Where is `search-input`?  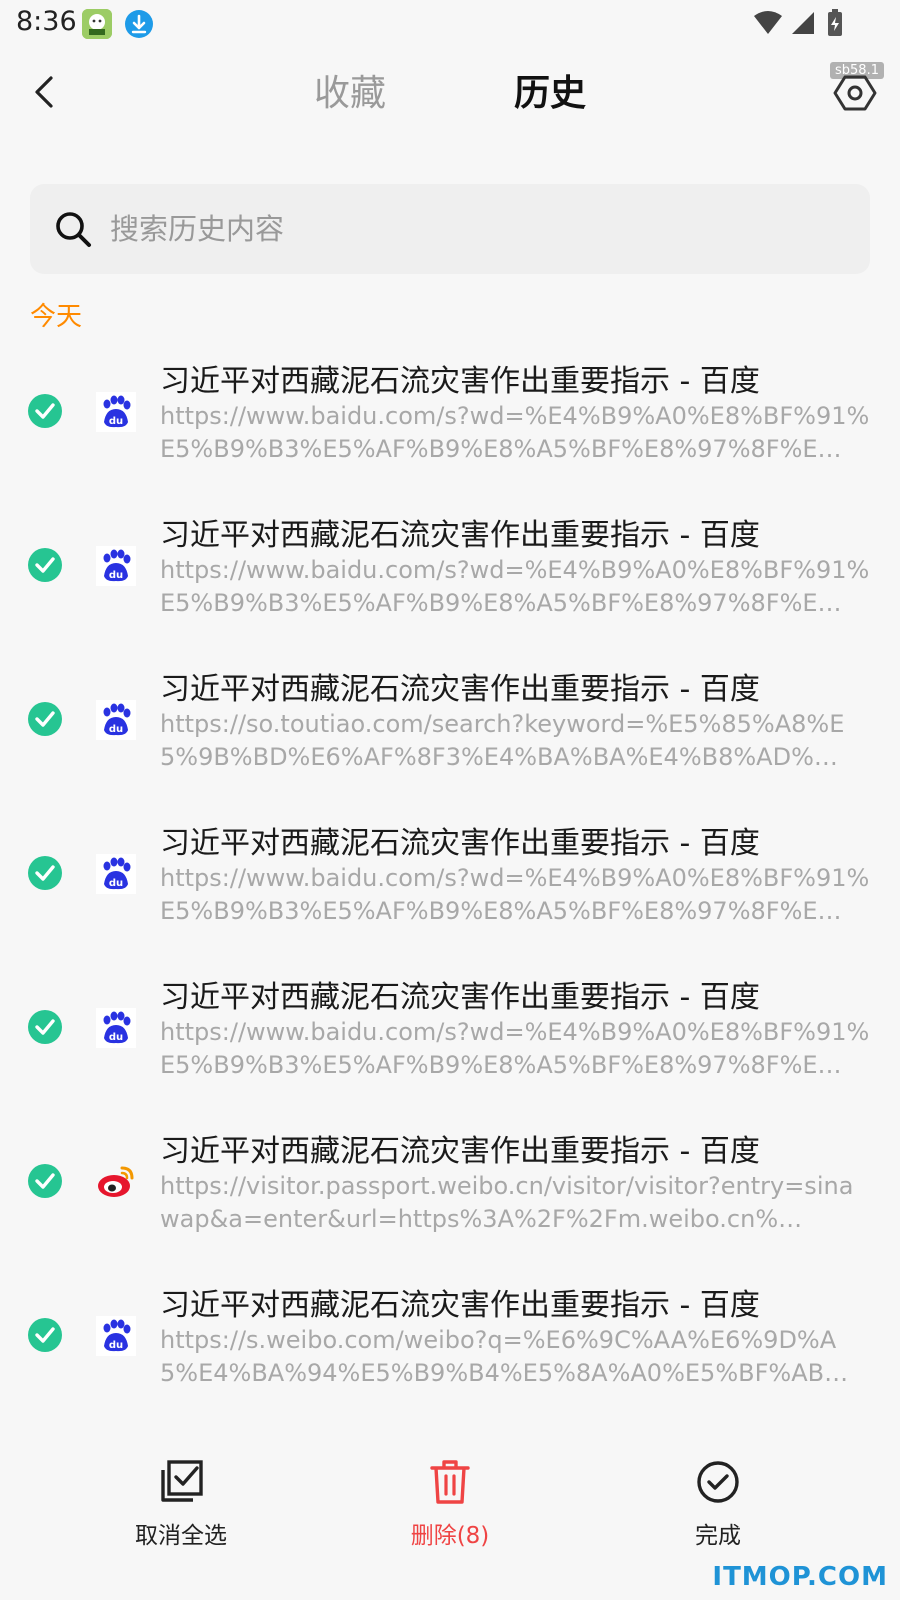 search-input is located at coordinates (480, 229).